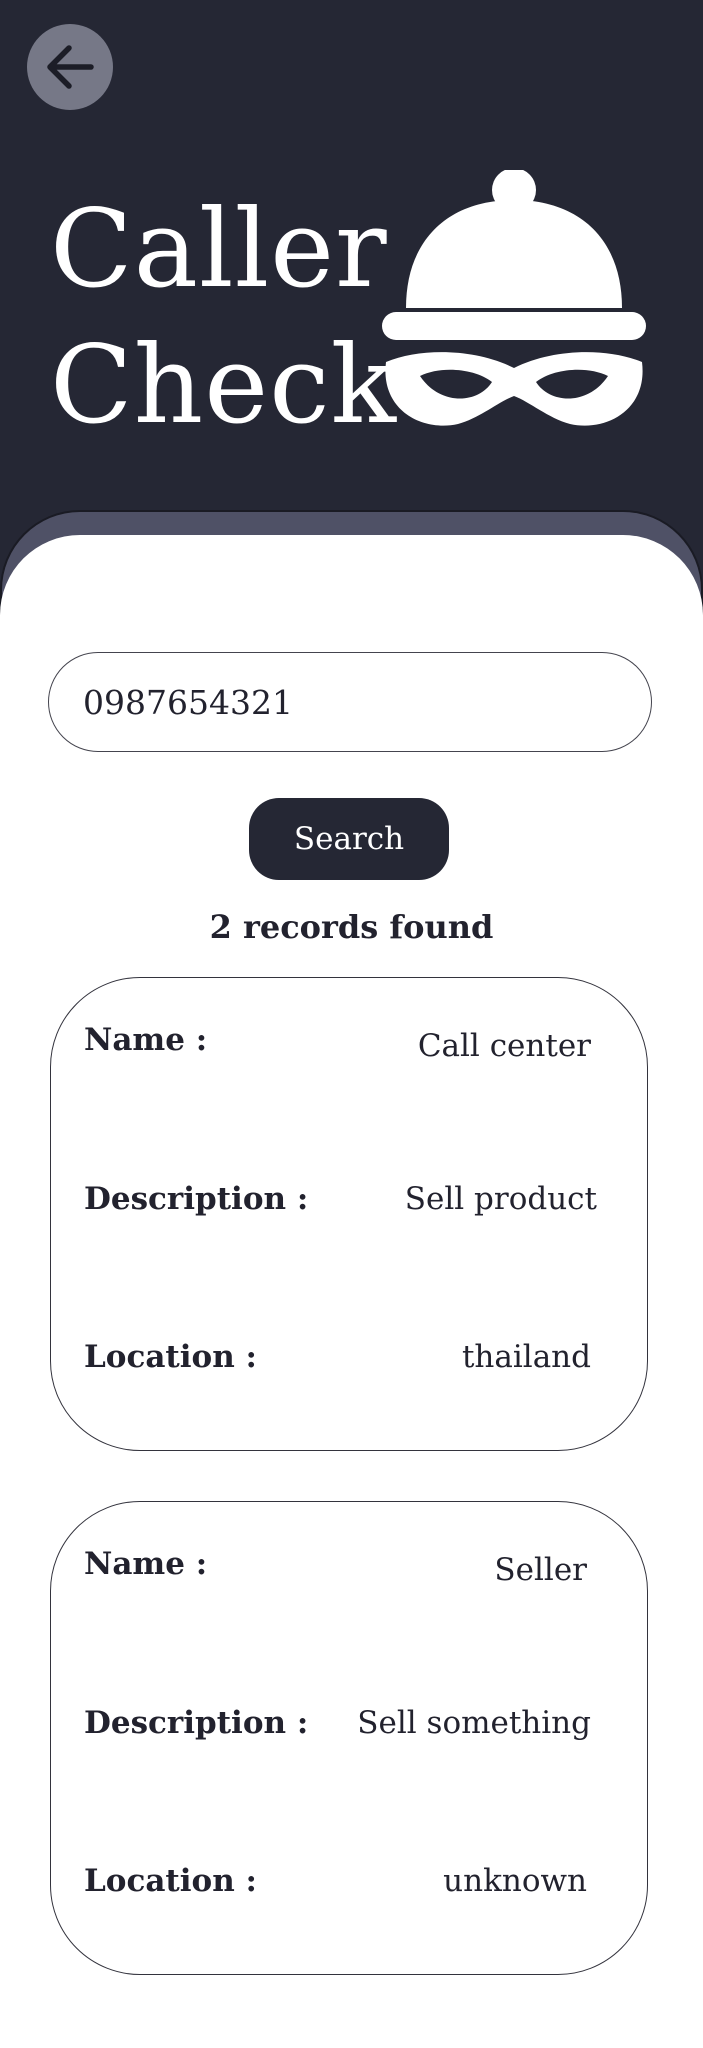  What do you see at coordinates (224, 385) in the screenshot?
I see `app-title-line-2: Check` at bounding box center [224, 385].